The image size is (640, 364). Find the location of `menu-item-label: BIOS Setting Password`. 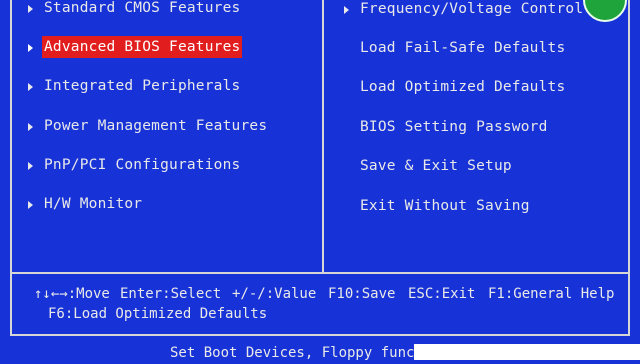

menu-item-label: BIOS Setting Password is located at coordinates (454, 127).